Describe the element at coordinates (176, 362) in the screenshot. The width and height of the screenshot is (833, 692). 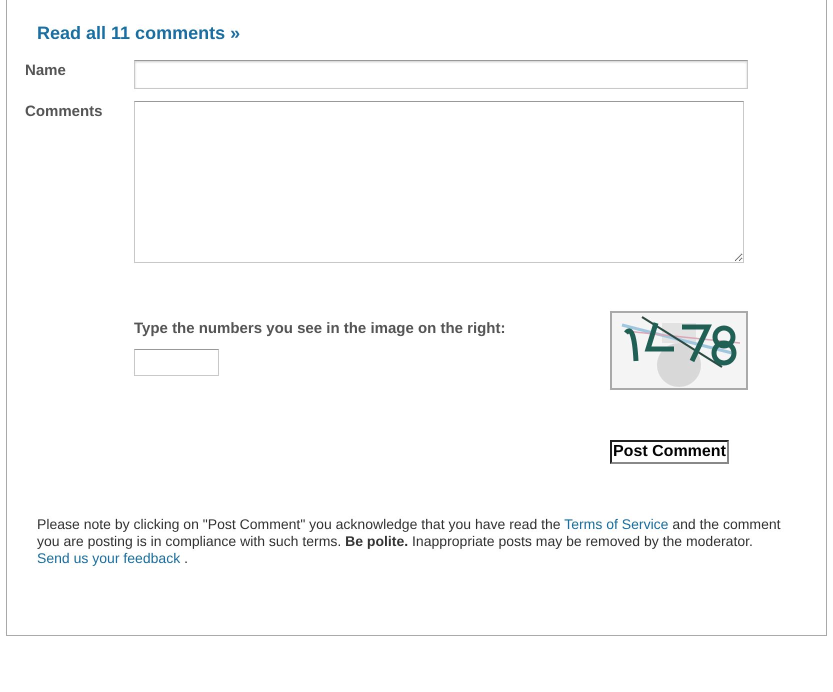
I see `captcha-field` at that location.